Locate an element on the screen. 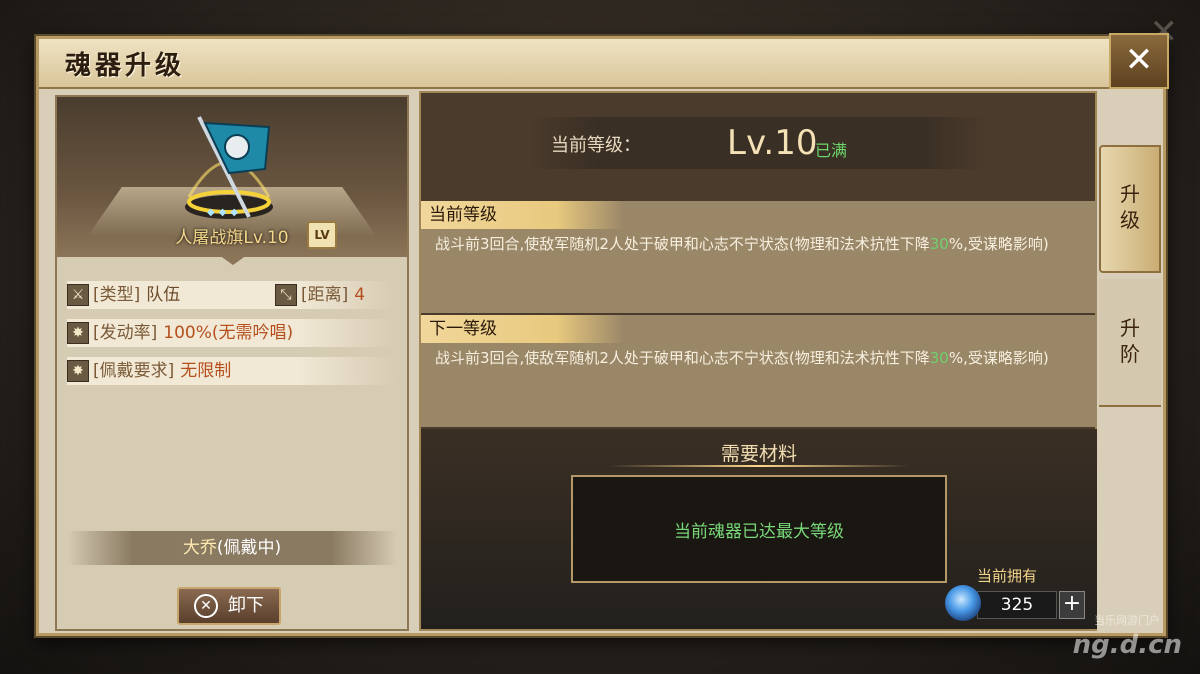 This screenshot has width=1200, height=674. attribute-rate-key: [发动率] is located at coordinates (125, 333).